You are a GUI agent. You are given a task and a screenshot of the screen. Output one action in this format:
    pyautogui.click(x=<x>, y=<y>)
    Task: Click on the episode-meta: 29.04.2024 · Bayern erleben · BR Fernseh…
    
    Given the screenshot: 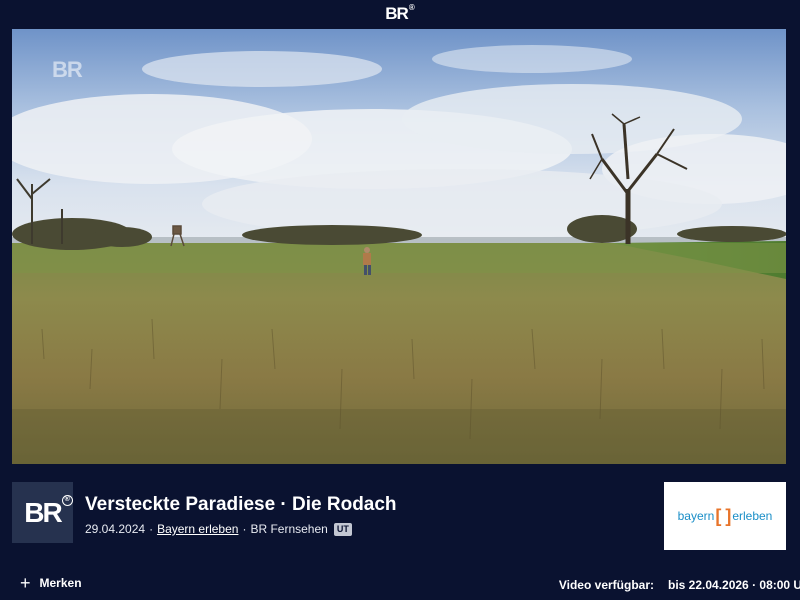 What is the action you would take?
    pyautogui.click(x=218, y=529)
    